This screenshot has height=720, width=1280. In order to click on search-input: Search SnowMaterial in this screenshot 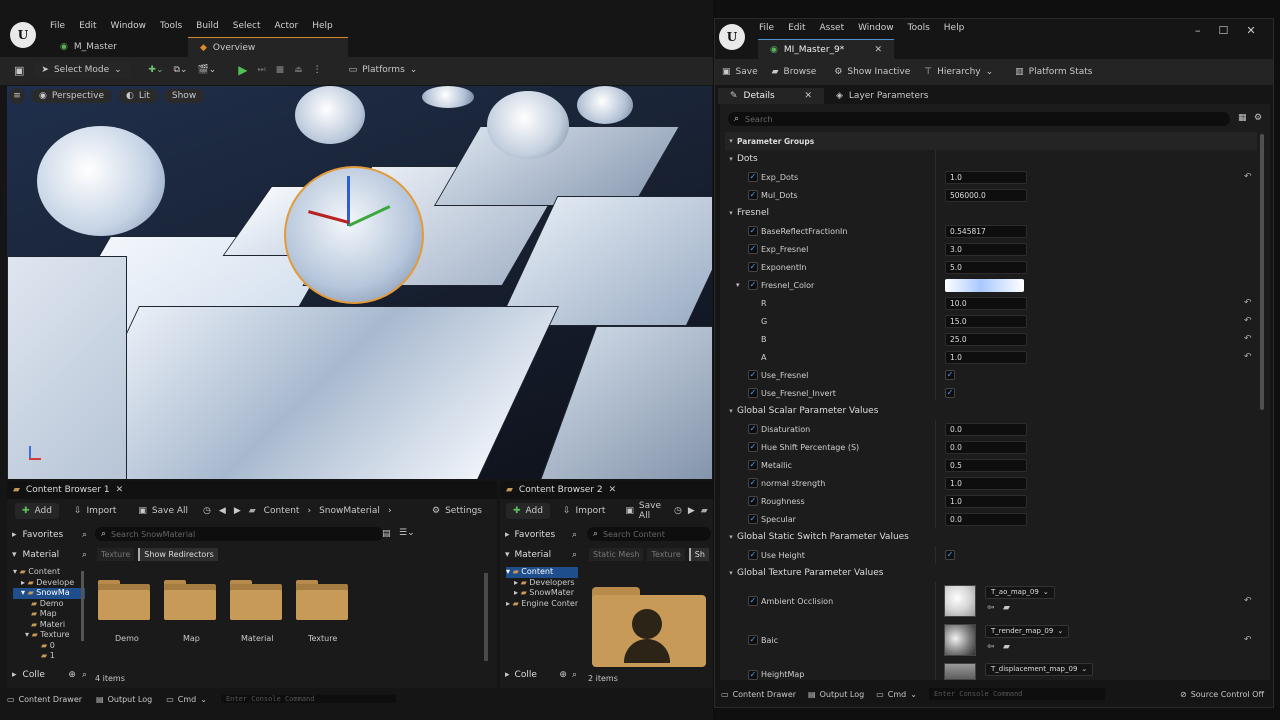, I will do `click(153, 534)`.